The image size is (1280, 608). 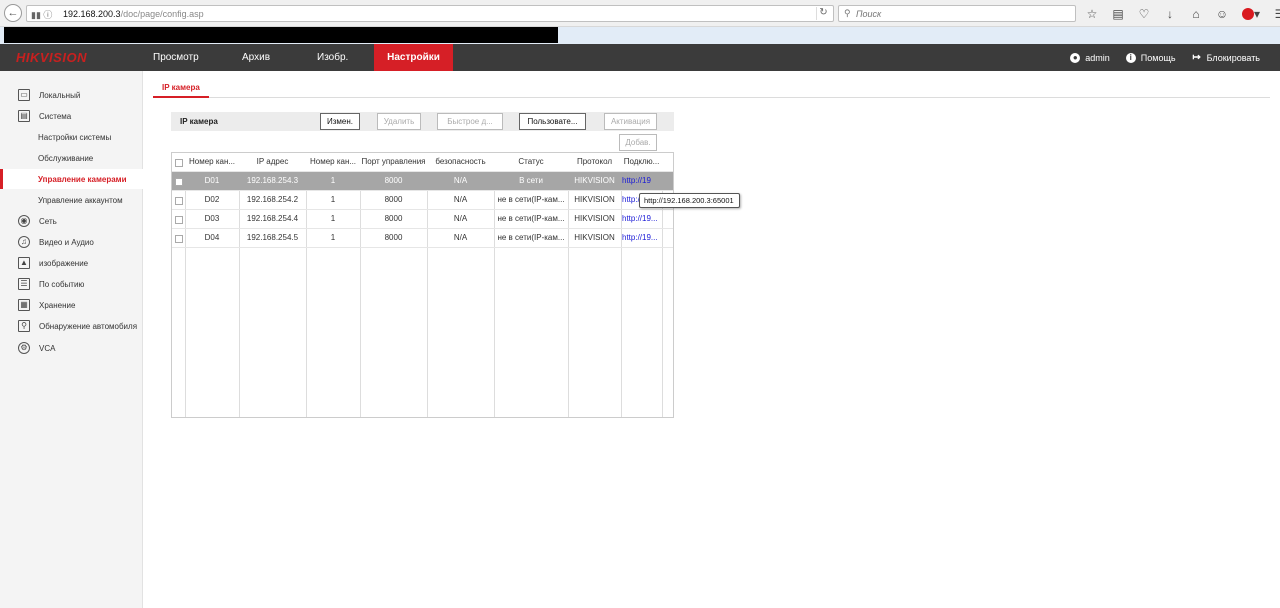 What do you see at coordinates (1158, 57) in the screenshot?
I see `help-label: Помощь` at bounding box center [1158, 57].